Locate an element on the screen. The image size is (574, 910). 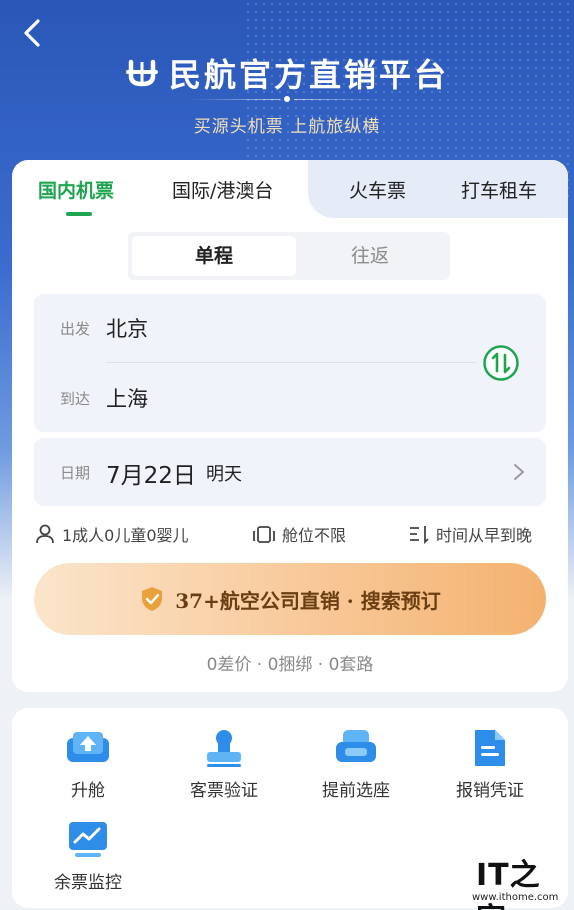
one-way-option: 单程 is located at coordinates (214, 256).